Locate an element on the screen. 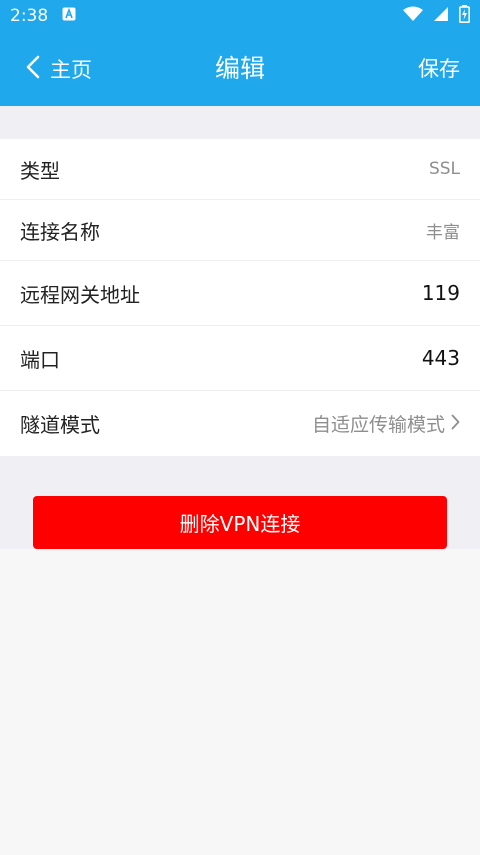  delete-vpn-button: 删除VPN连接 is located at coordinates (240, 522).